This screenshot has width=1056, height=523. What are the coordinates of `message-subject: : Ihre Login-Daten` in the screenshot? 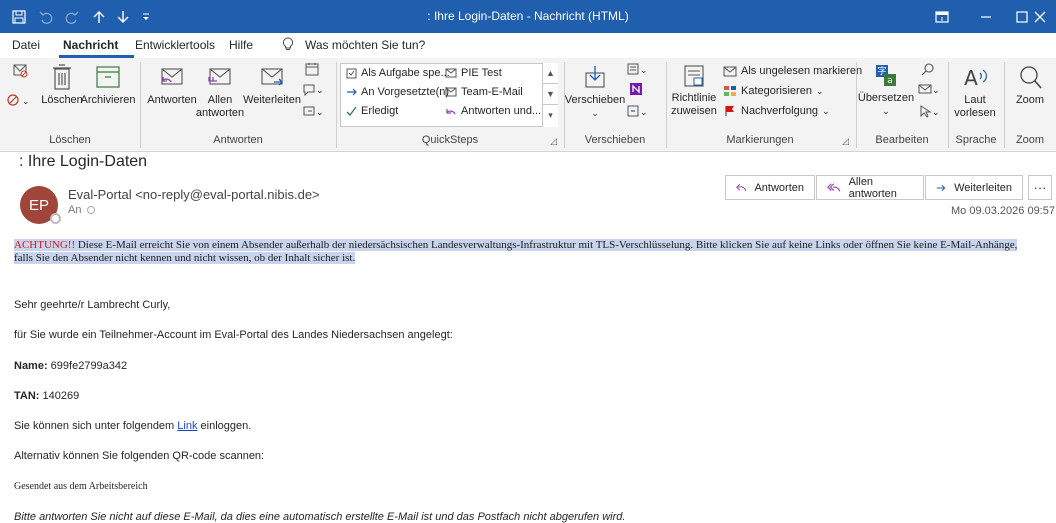 It's located at (83, 161).